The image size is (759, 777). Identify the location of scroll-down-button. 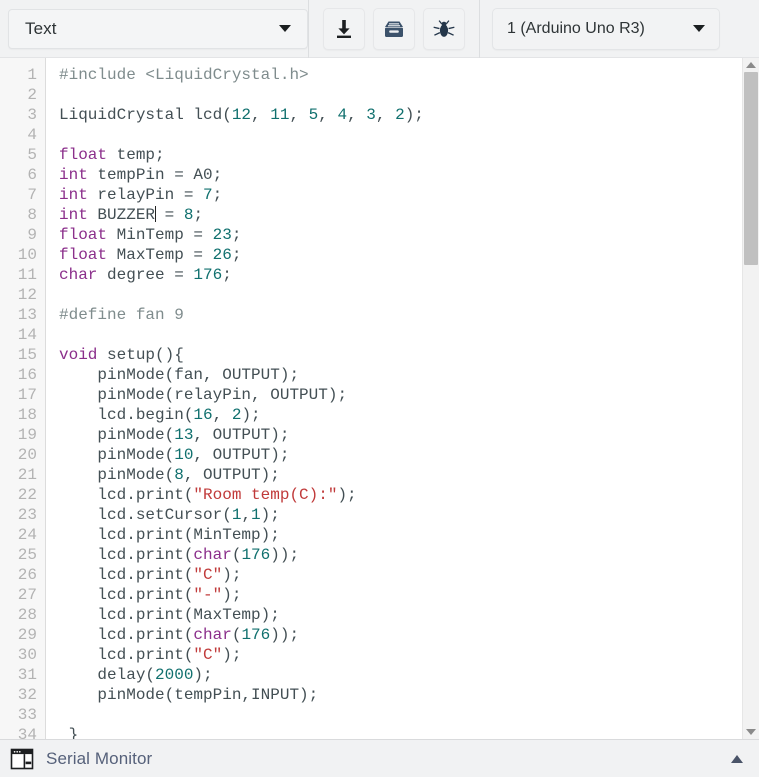
(751, 732).